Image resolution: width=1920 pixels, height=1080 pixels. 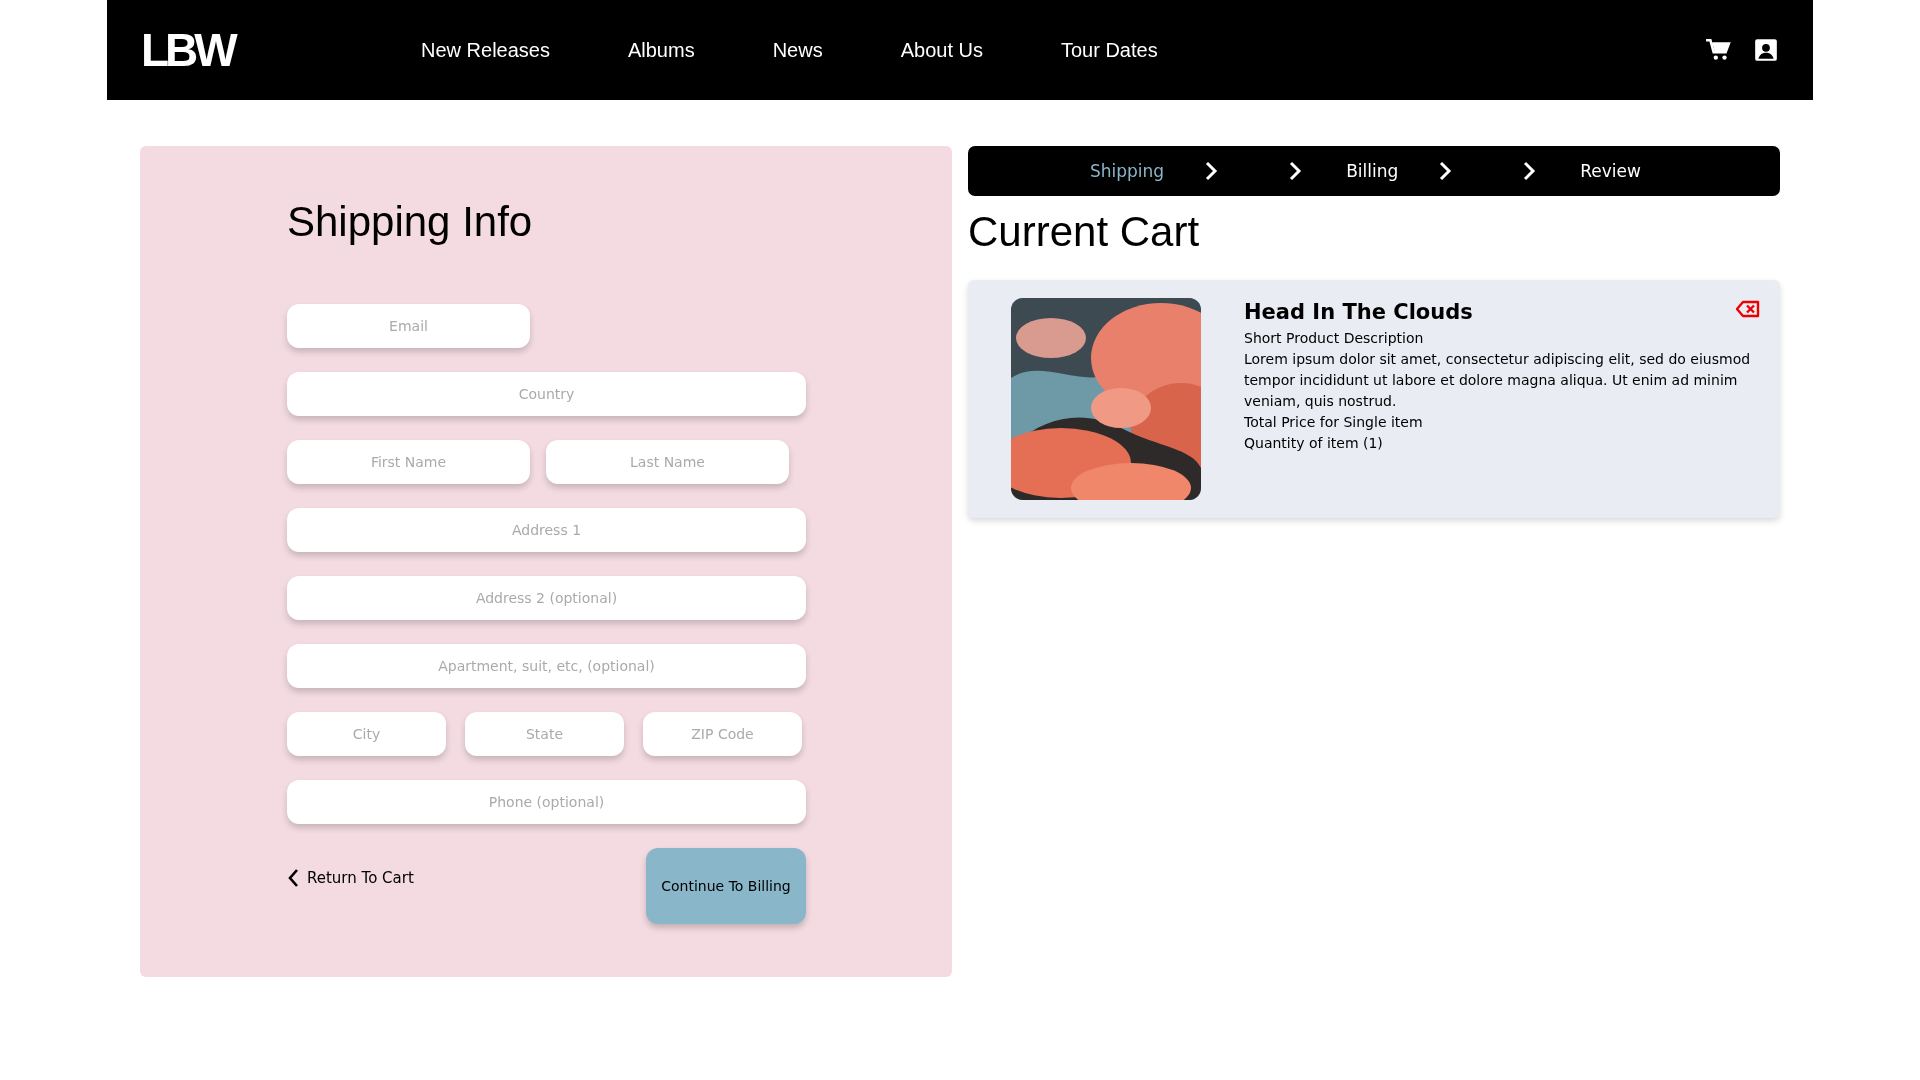 I want to click on product-text: Total Price for Single item, so click(x=1333, y=422).